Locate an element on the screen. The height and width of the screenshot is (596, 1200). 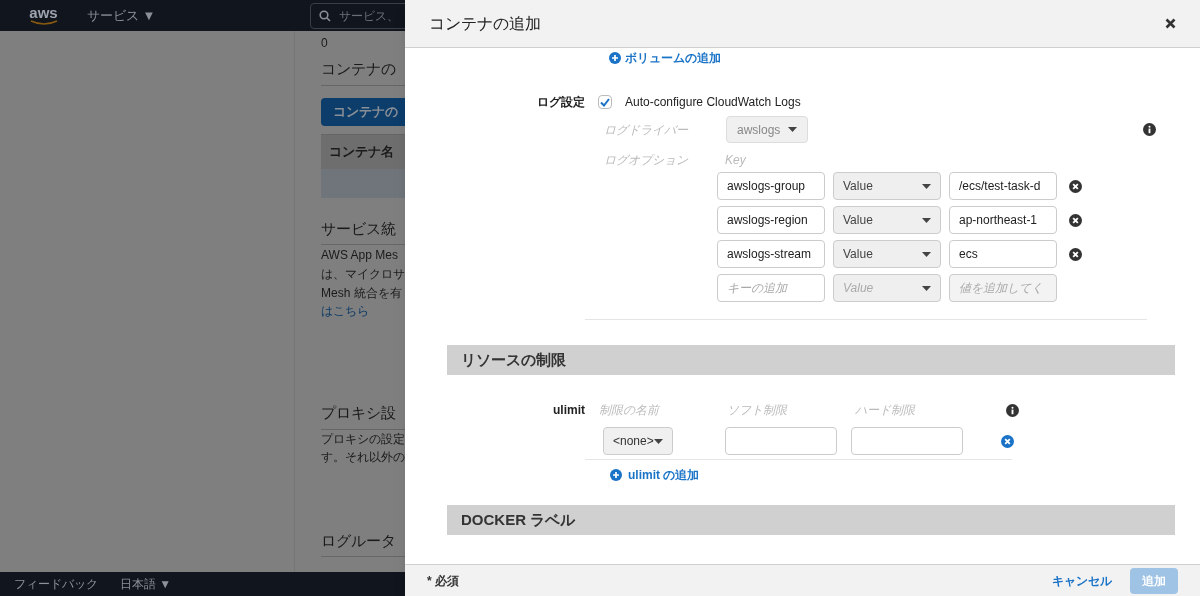
field-label: ログドライバー is located at coordinates (646, 130).